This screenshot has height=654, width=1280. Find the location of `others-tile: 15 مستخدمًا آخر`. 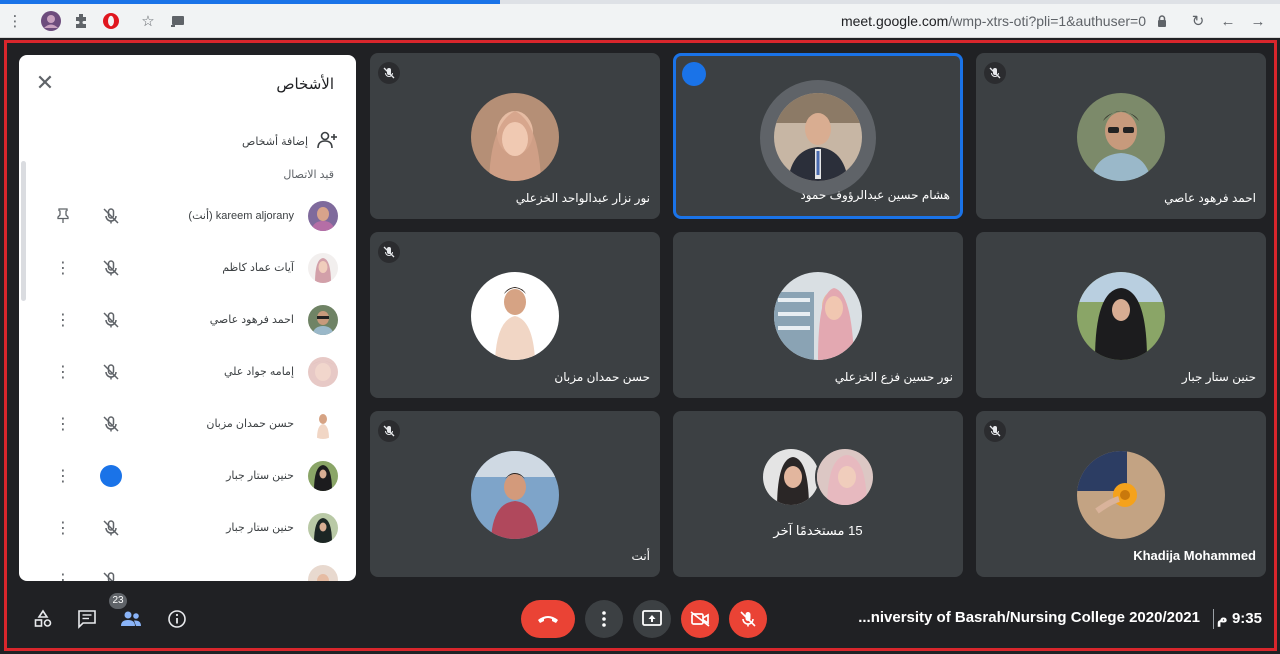

others-tile: 15 مستخدمًا آخر is located at coordinates (818, 494).